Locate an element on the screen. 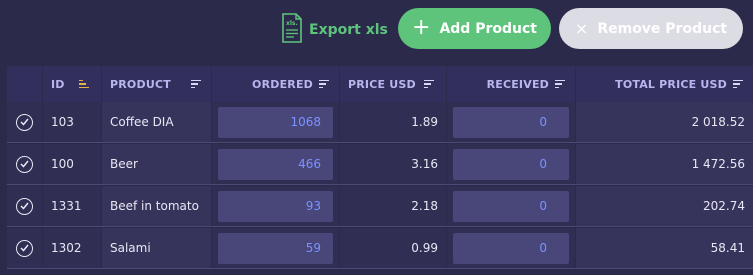 The height and width of the screenshot is (275, 753). cell-id: 1331 is located at coordinates (72, 206).